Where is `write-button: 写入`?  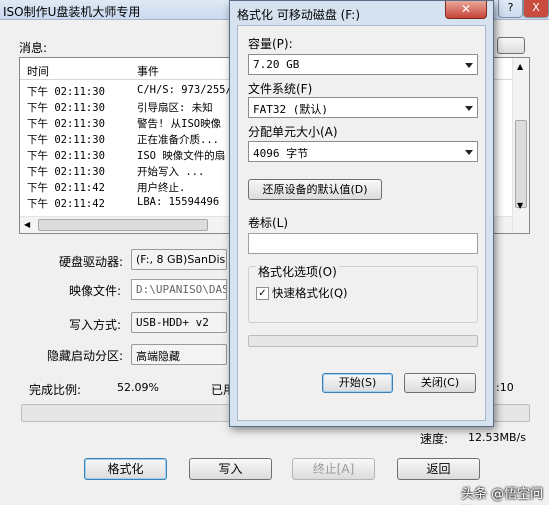
write-button: 写入 is located at coordinates (230, 469).